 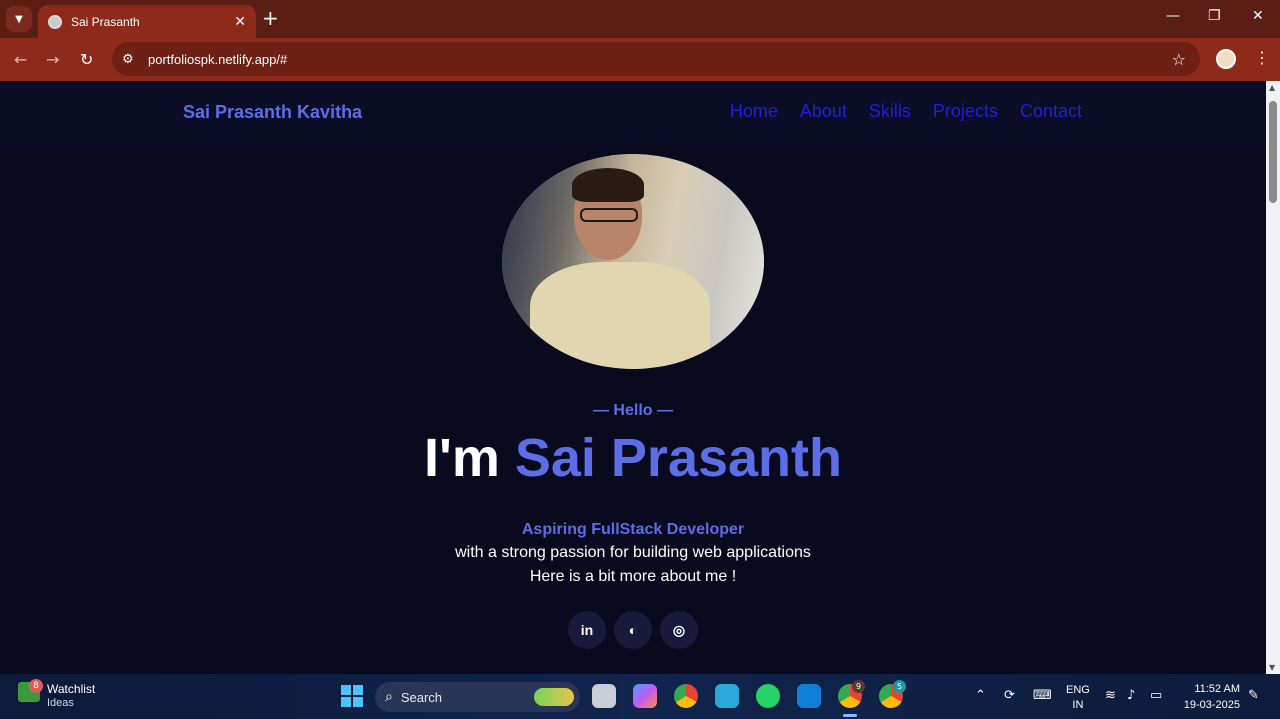 I want to click on nav-projects: Projects, so click(x=965, y=111).